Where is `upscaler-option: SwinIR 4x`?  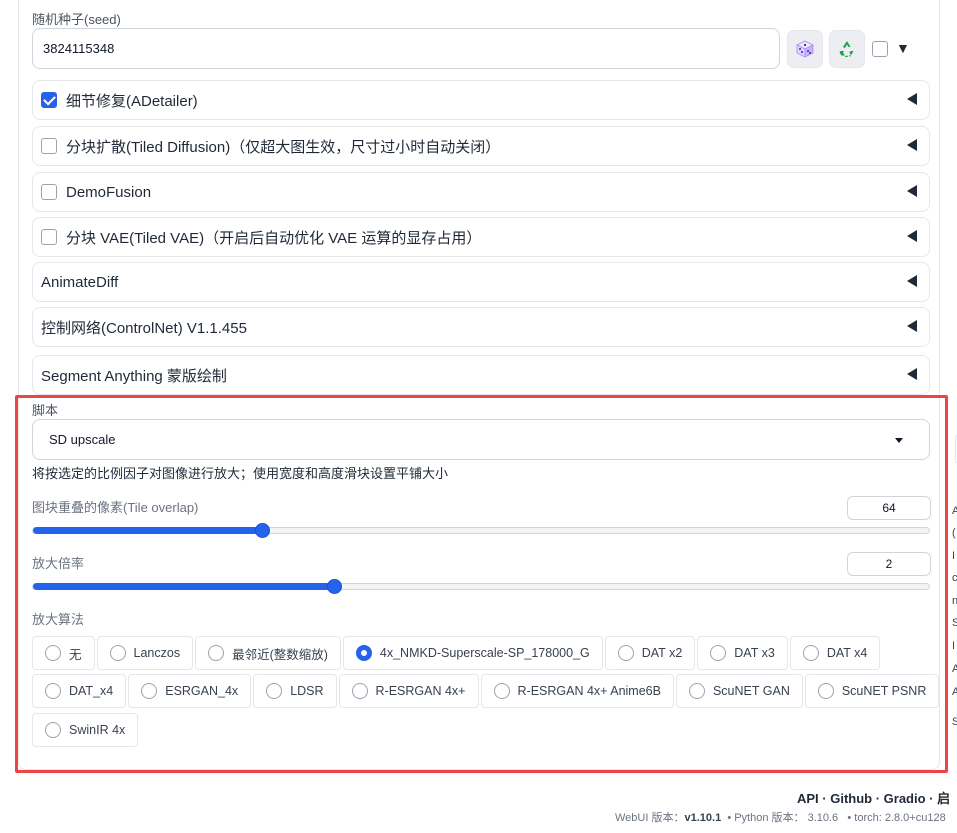
upscaler-option: SwinIR 4x is located at coordinates (85, 730).